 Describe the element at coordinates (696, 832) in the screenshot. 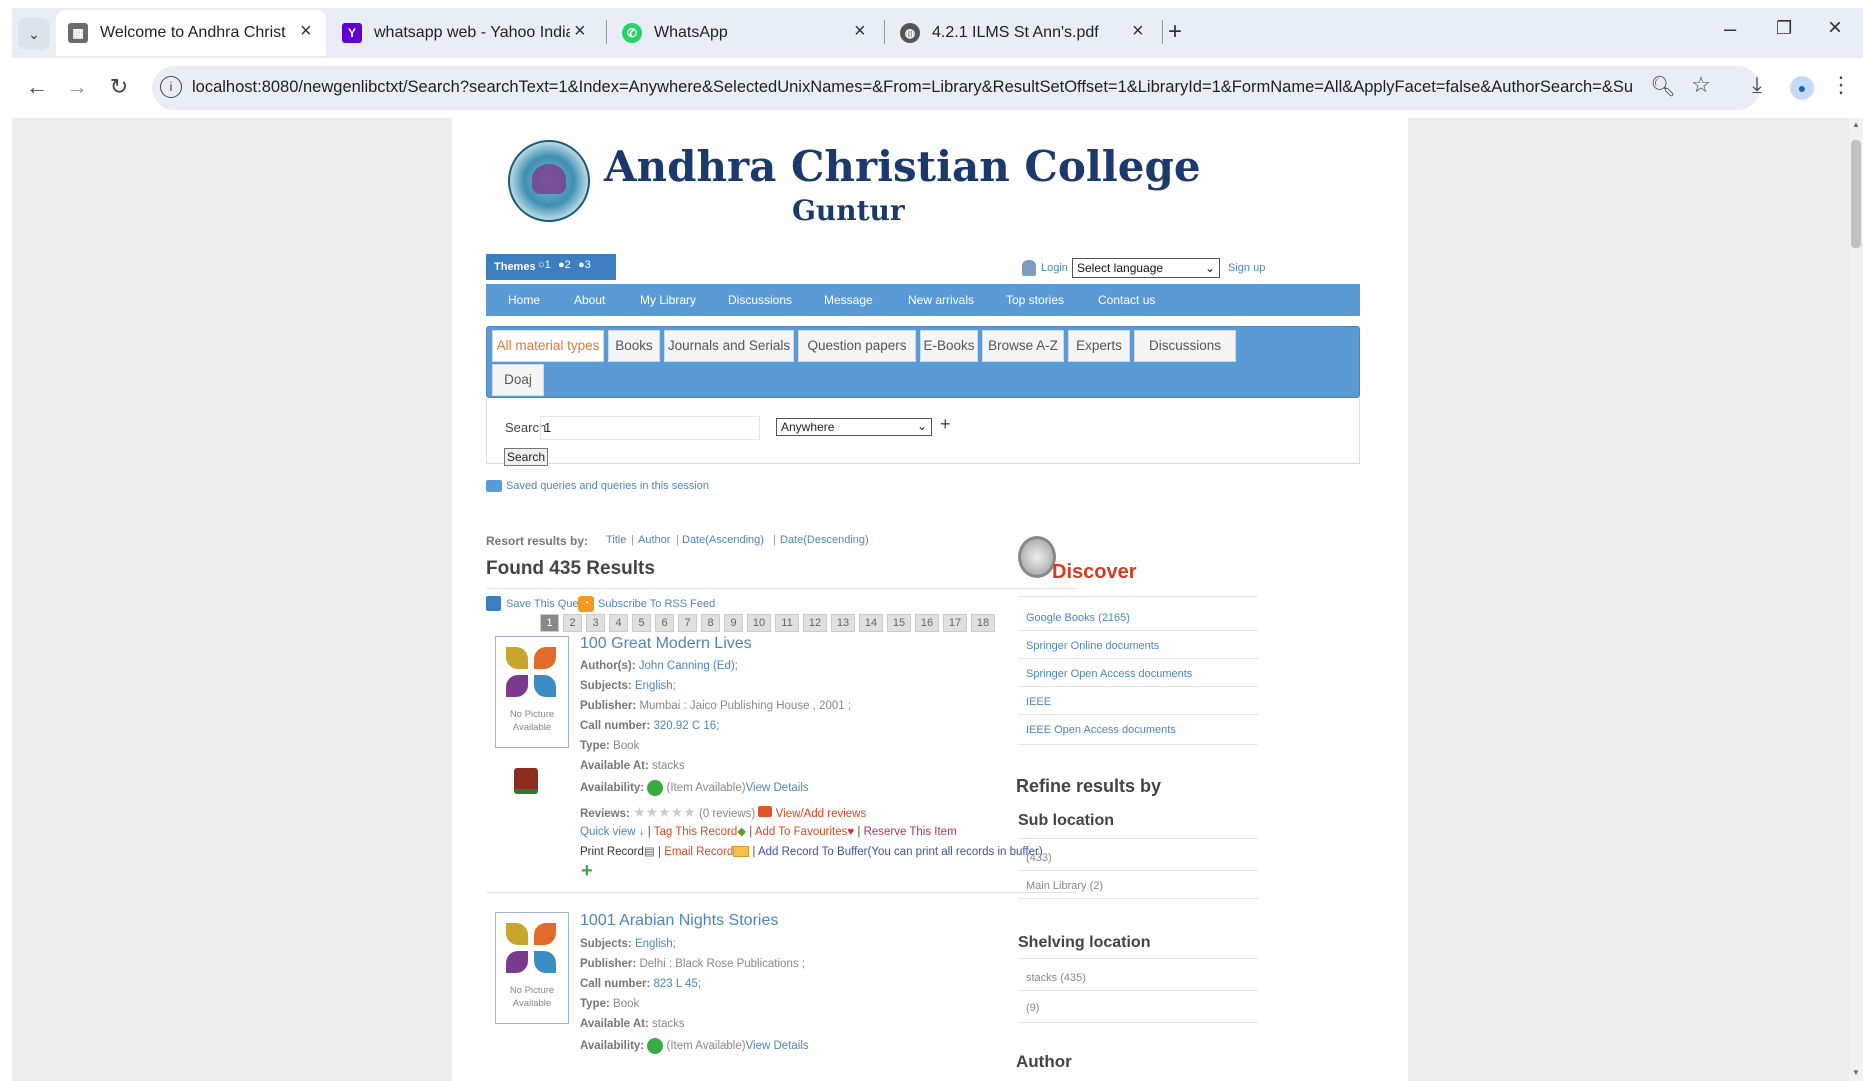

I see `tag-record-link: Tag This Record` at that location.